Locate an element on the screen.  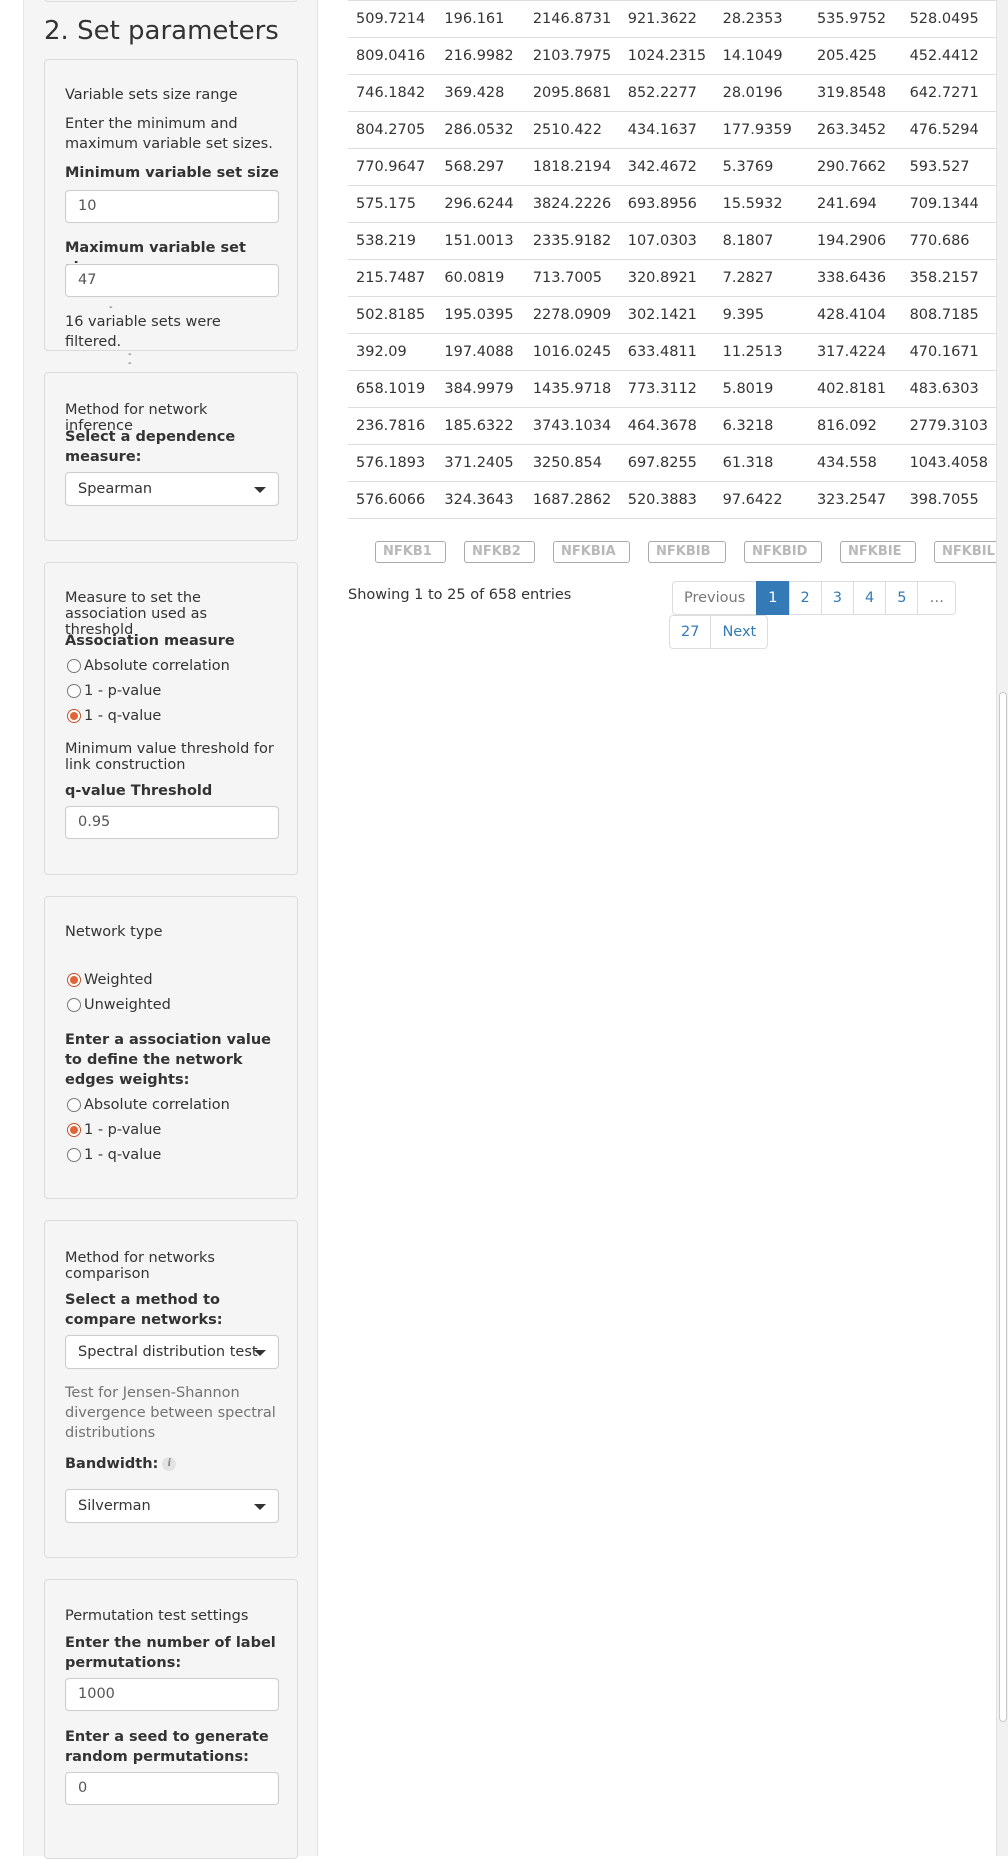
network-type-weighted: Weighted is located at coordinates (172, 979).